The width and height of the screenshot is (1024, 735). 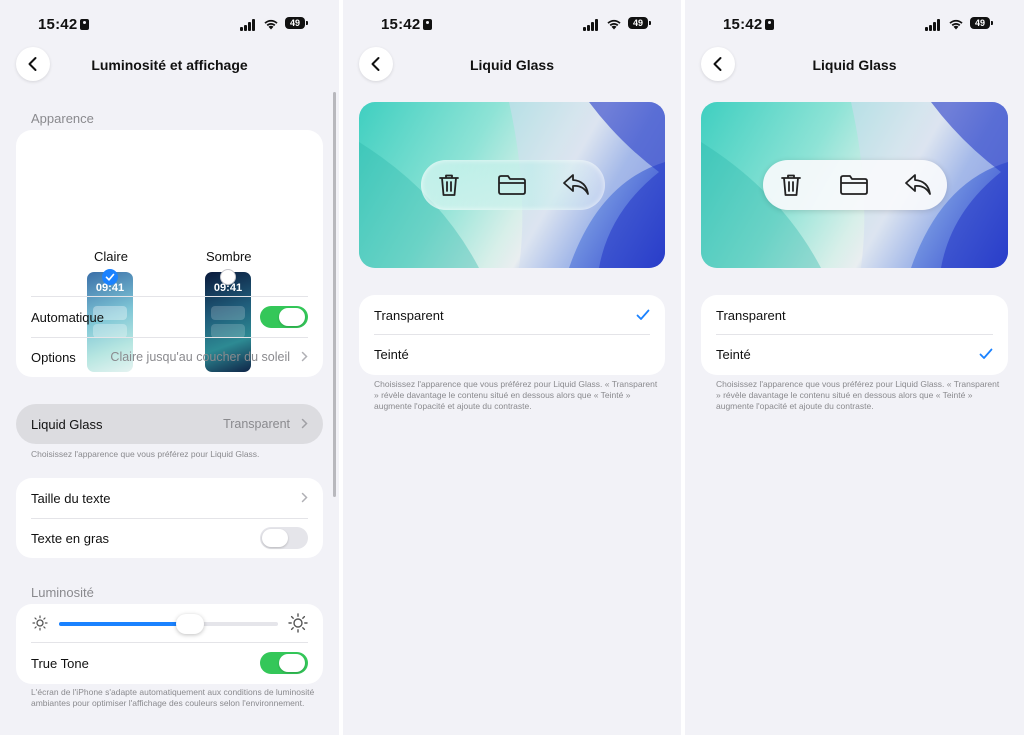 What do you see at coordinates (67, 317) in the screenshot?
I see `automatic-label: Automatique` at bounding box center [67, 317].